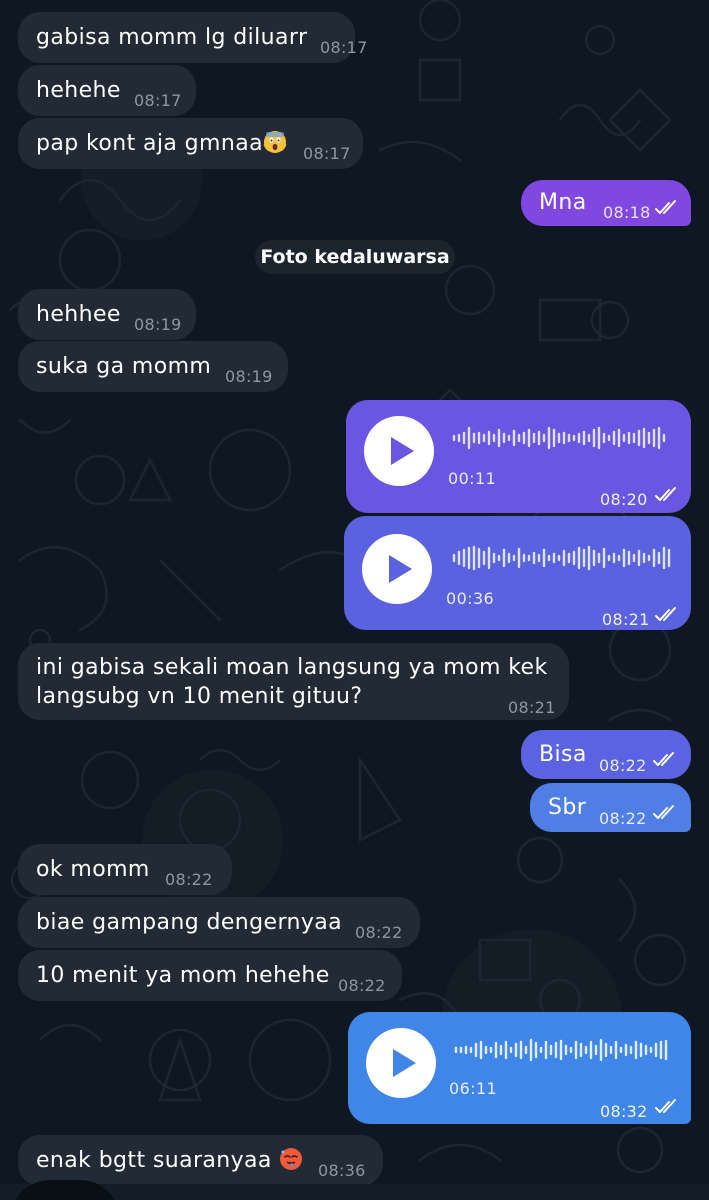 The height and width of the screenshot is (1200, 709). Describe the element at coordinates (78, 314) in the screenshot. I see `message-text: hehhee` at that location.